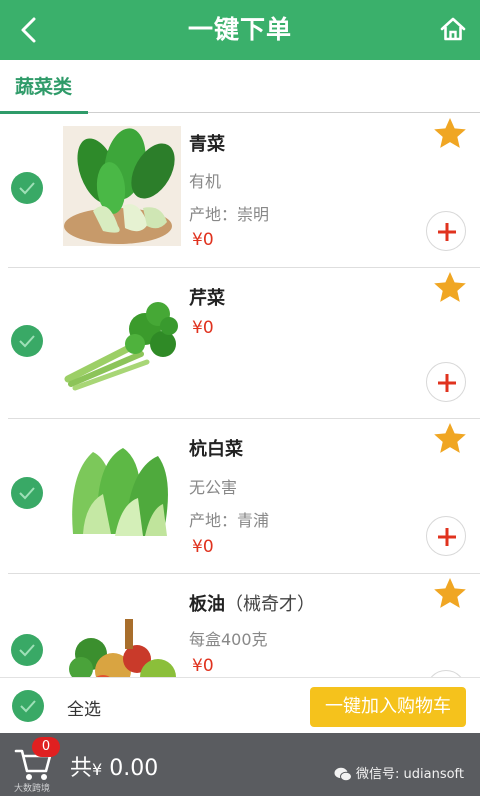 Image resolution: width=480 pixels, height=796 pixels. Describe the element at coordinates (228, 639) in the screenshot. I see `product-detail: 每盒400克` at that location.